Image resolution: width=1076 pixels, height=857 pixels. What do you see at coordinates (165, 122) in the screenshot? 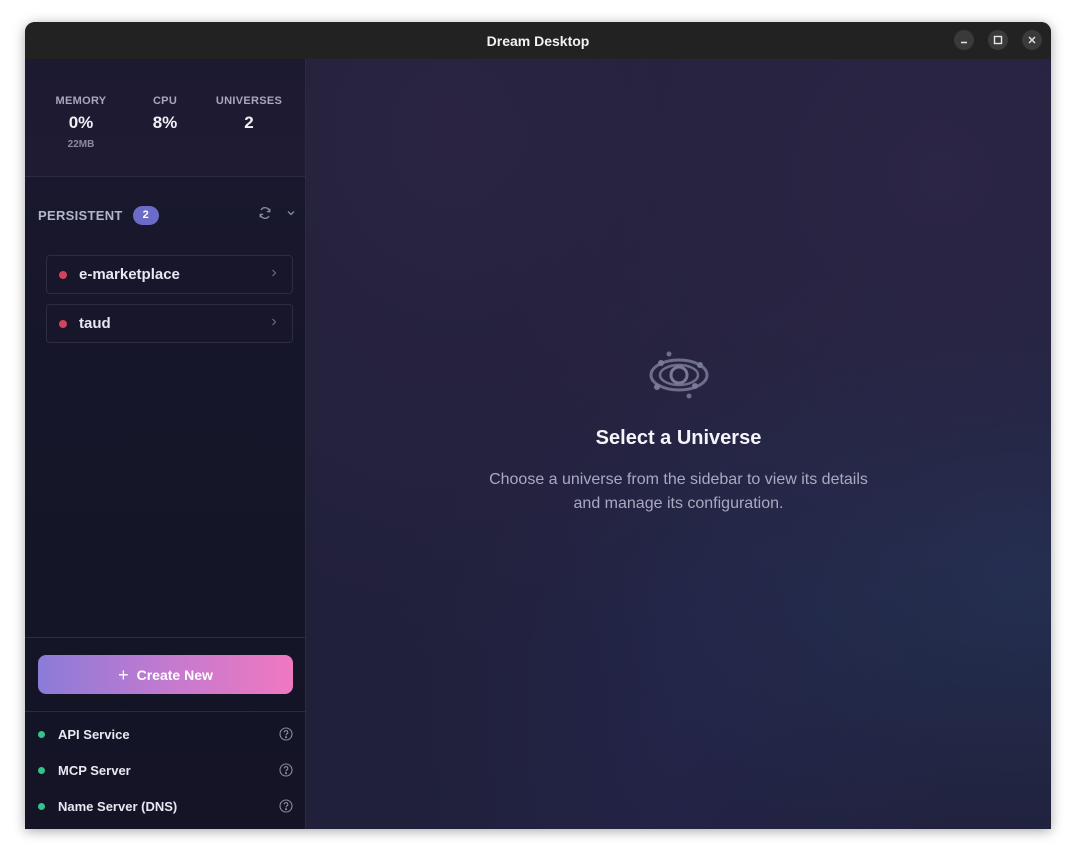
I see `cpu-value: 8%` at bounding box center [165, 122].